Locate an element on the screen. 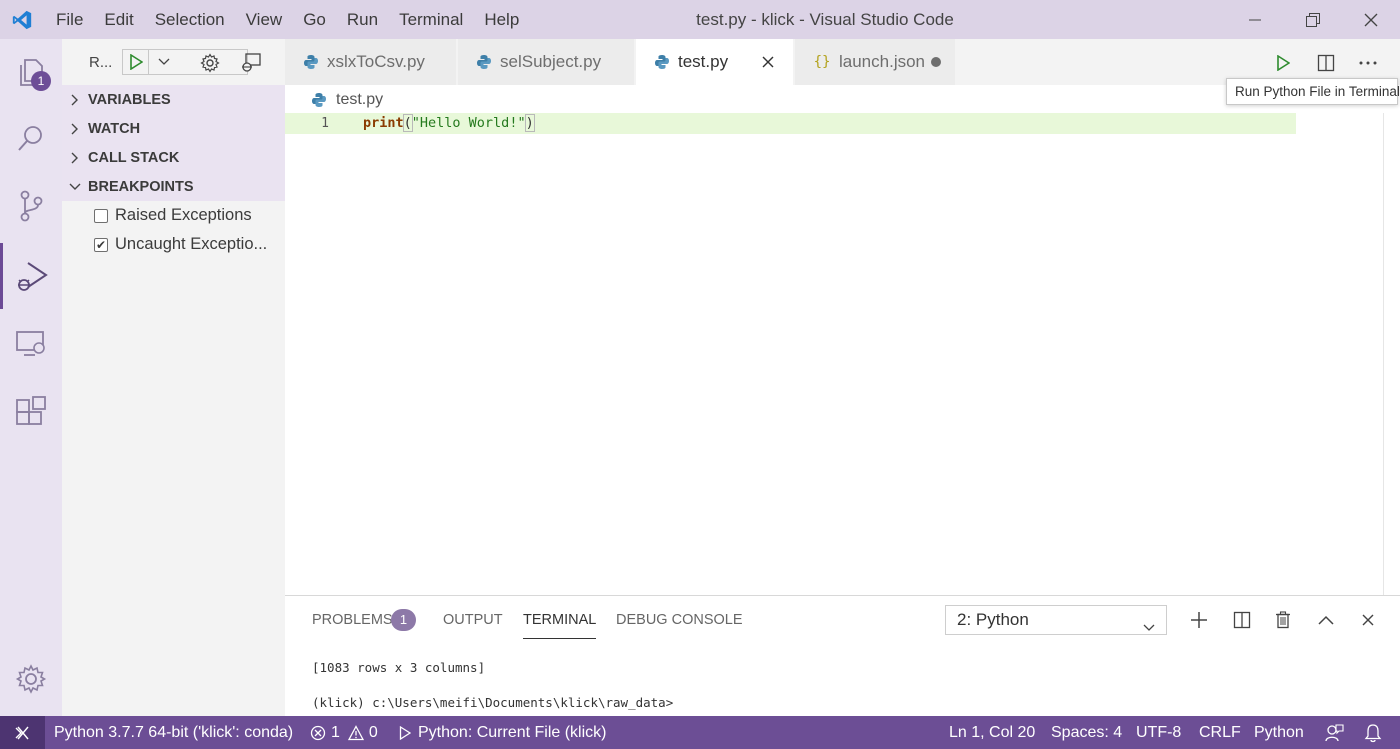 The height and width of the screenshot is (749, 1400). watch-section: WATCH is located at coordinates (173, 128).